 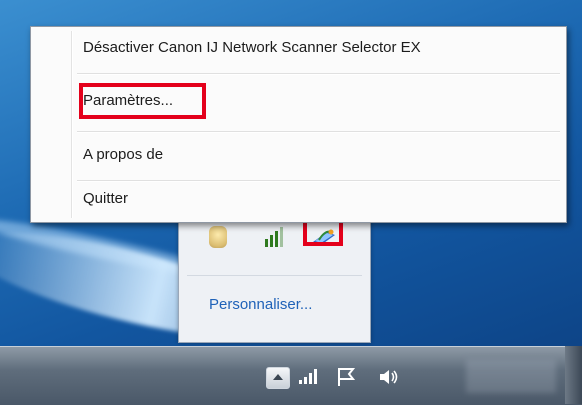 What do you see at coordinates (274, 237) in the screenshot?
I see `signal-icon` at bounding box center [274, 237].